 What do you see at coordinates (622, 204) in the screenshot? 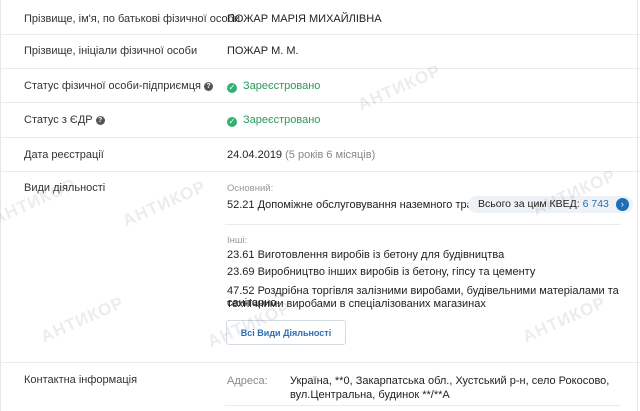
I see `chevron-right-icon: ›` at bounding box center [622, 204].